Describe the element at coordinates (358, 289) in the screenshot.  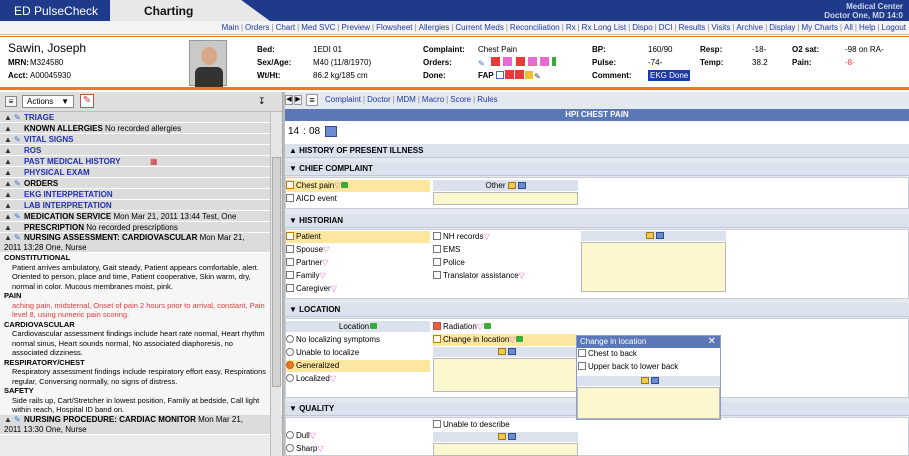
I see `historian-caregiver-checkbox: Caregiver▽` at that location.